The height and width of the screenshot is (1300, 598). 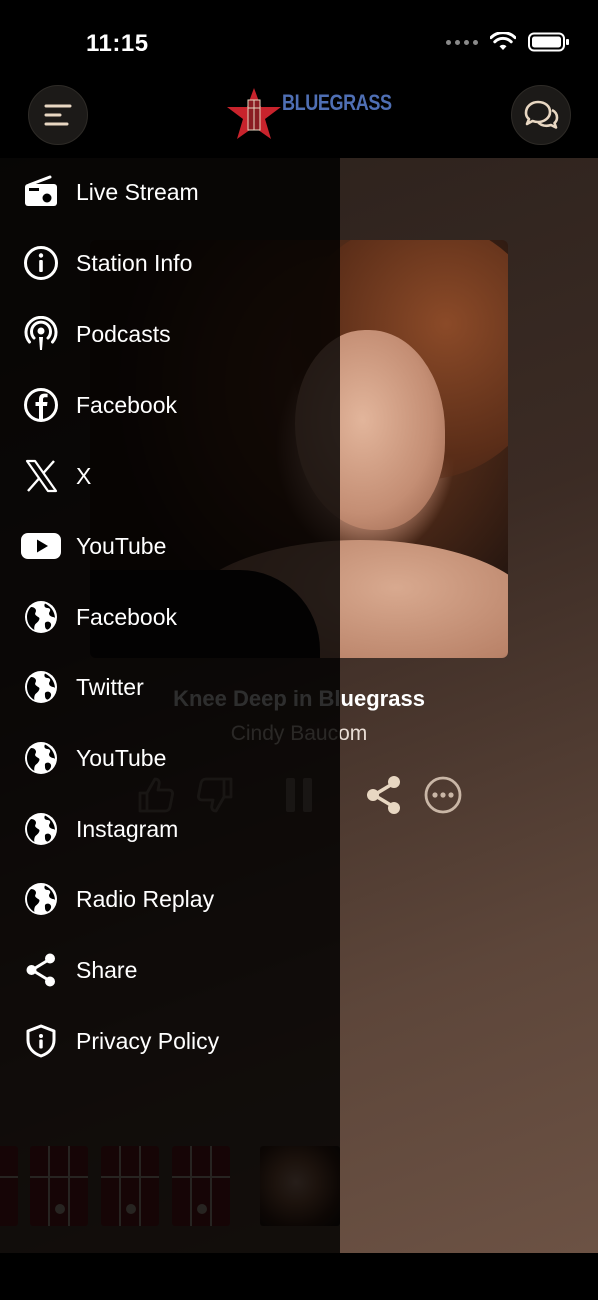 I want to click on share-button, so click(x=384, y=795).